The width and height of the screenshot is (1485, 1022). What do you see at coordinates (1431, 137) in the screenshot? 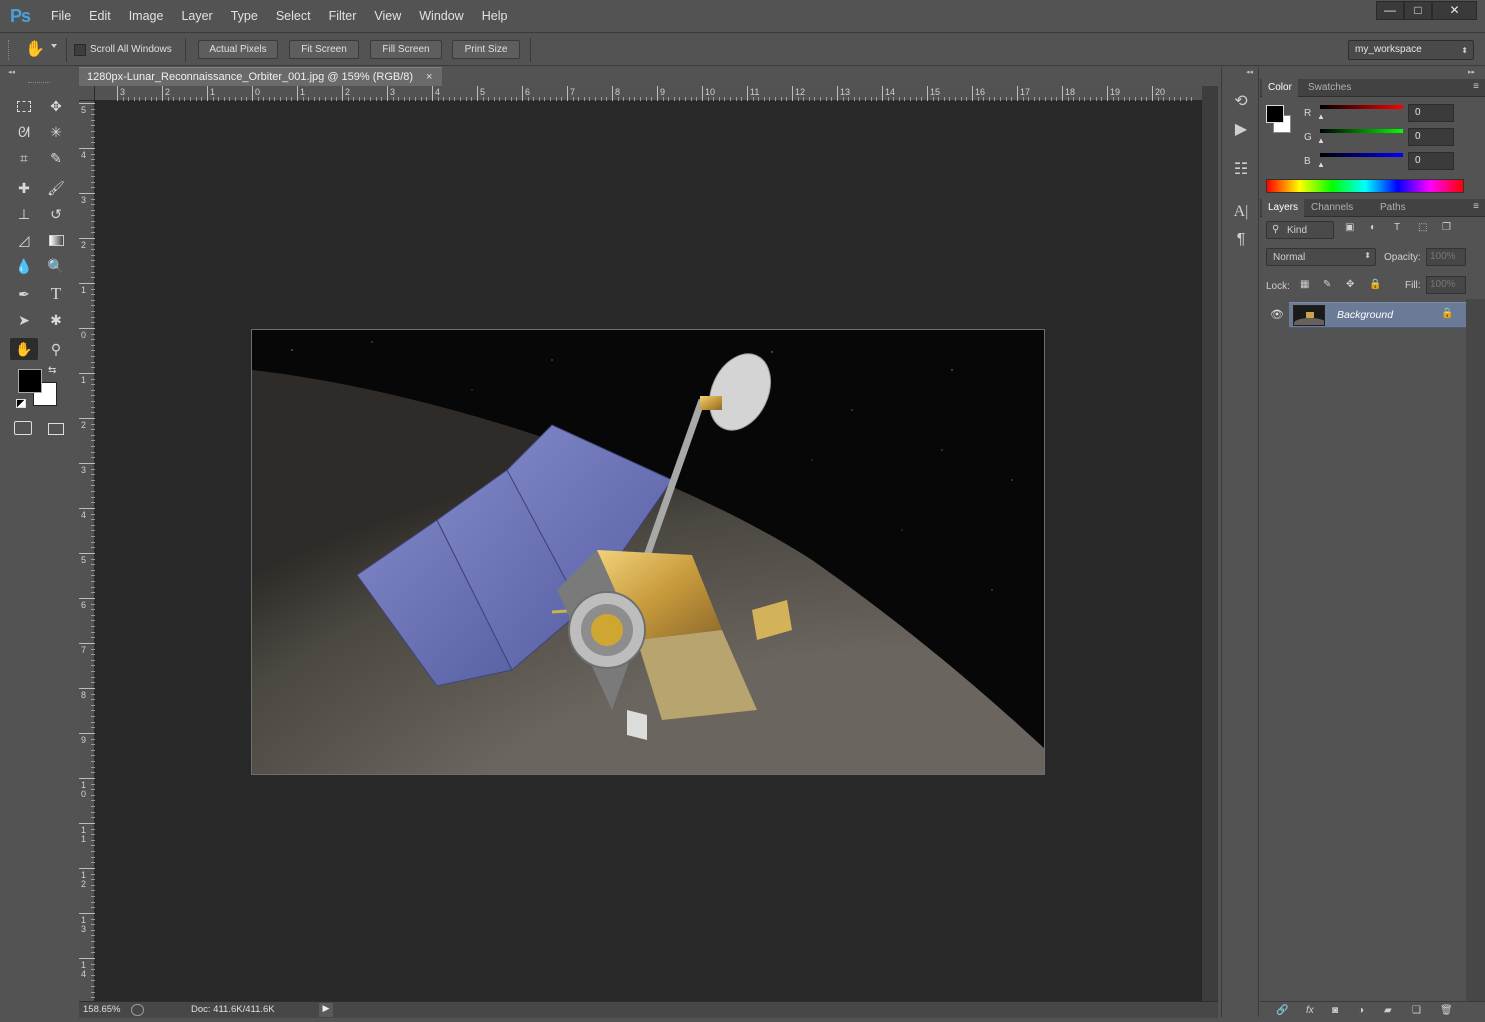
I see `green-value-input: 0` at bounding box center [1431, 137].